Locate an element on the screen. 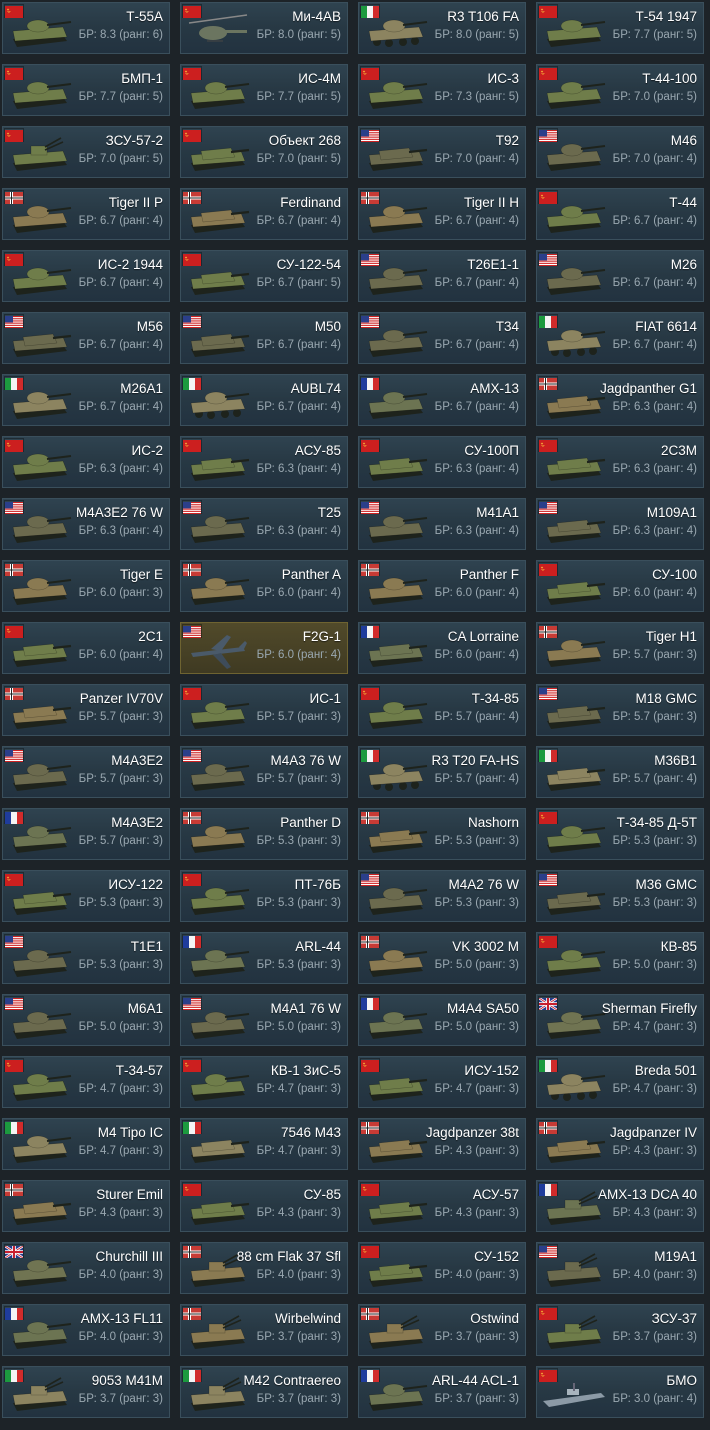 The width and height of the screenshot is (710, 1430). vehicle-card: AMX-13 DCA 40 БР: 4.3 (ранг: 3) is located at coordinates (620, 1206).